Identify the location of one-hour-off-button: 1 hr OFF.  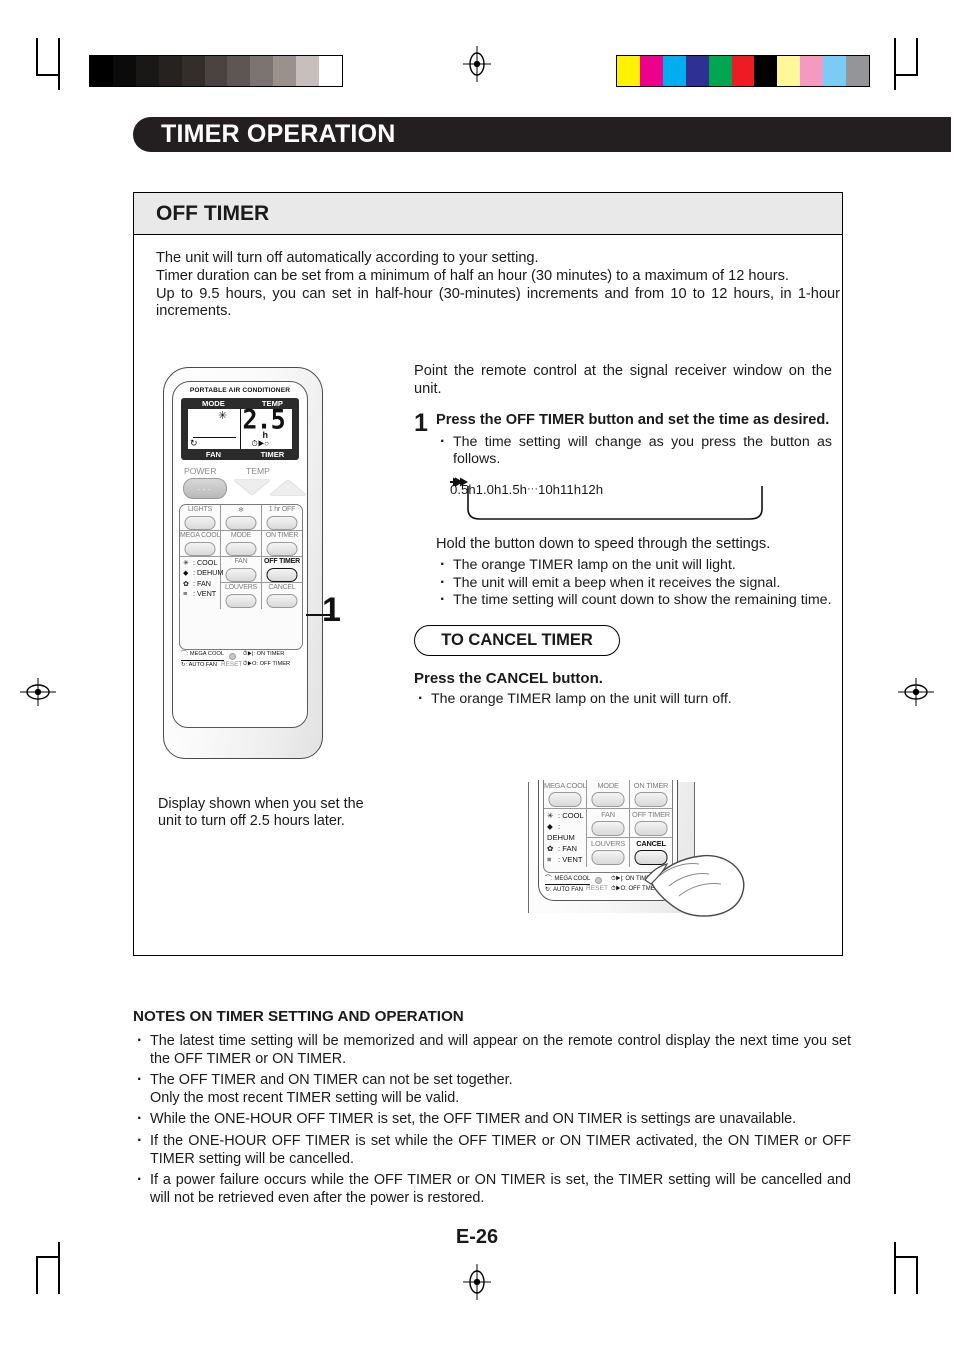
(282, 518).